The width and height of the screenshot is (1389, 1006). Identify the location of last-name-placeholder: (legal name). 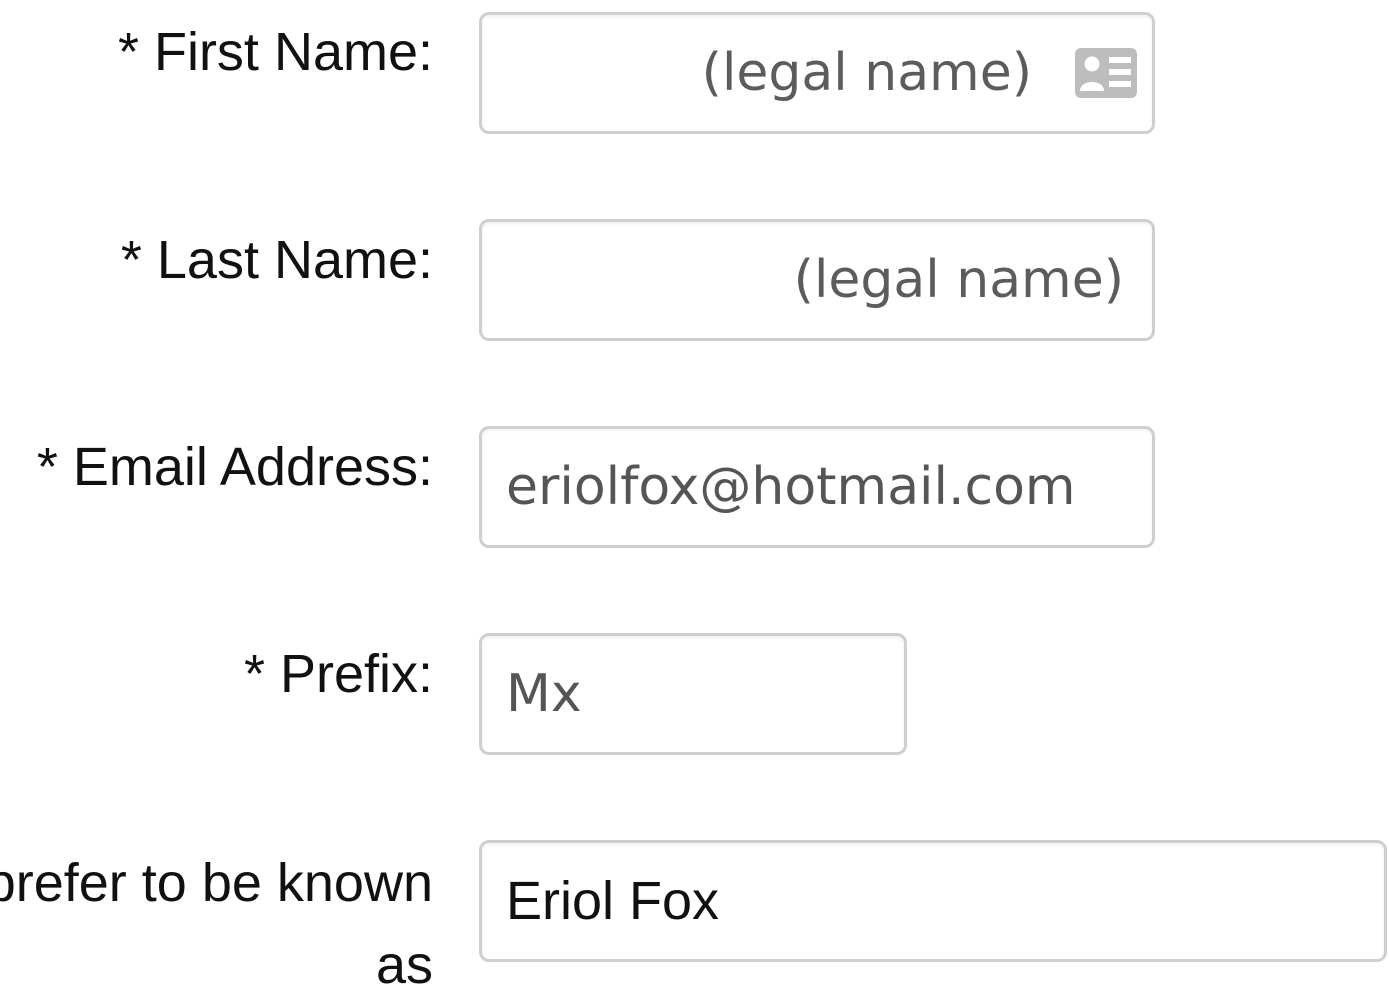
(958, 280).